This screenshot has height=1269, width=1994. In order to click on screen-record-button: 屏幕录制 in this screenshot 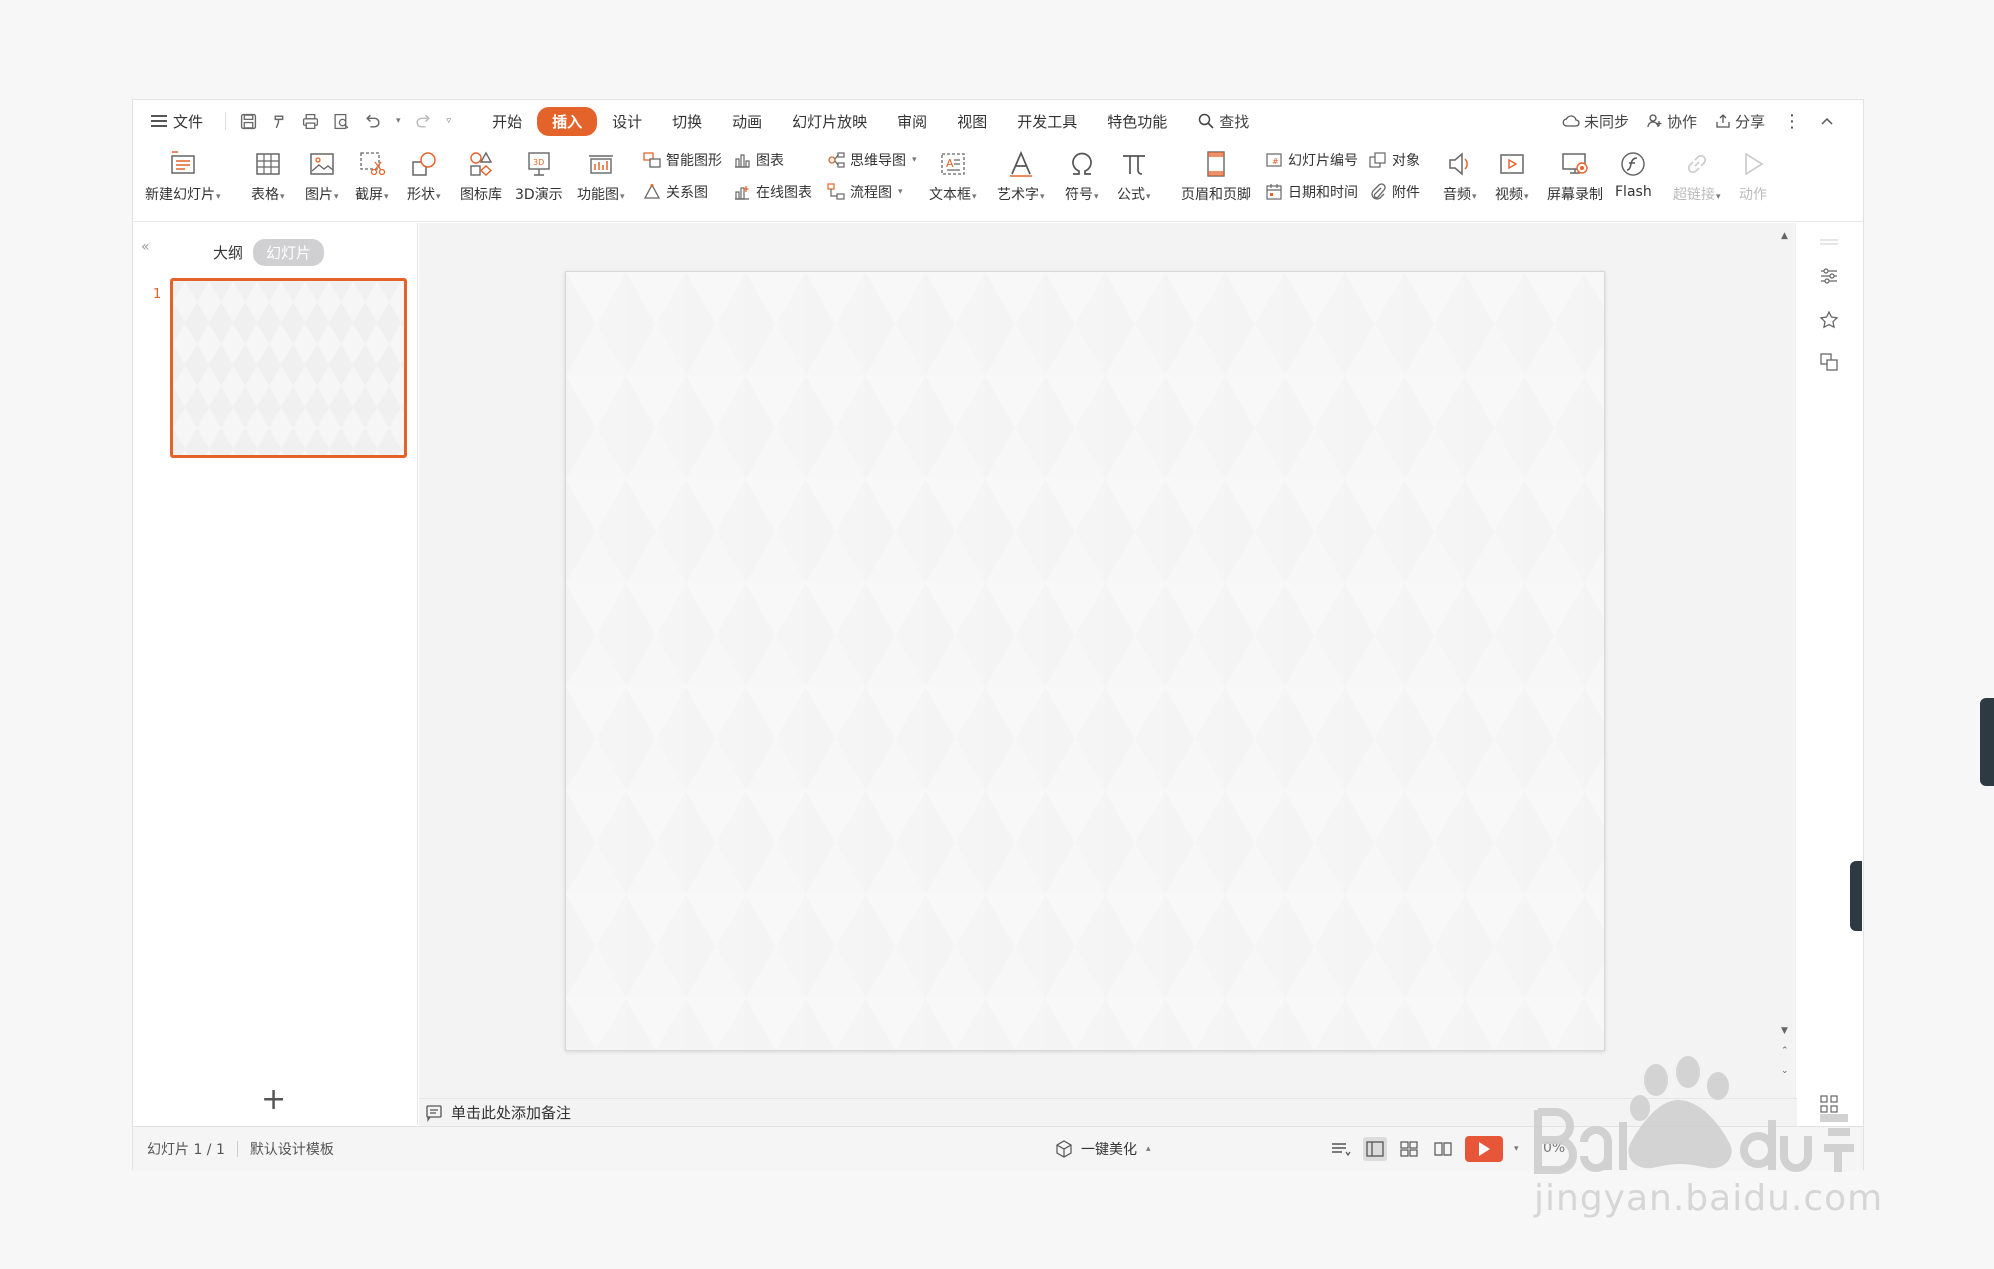, I will do `click(1575, 176)`.